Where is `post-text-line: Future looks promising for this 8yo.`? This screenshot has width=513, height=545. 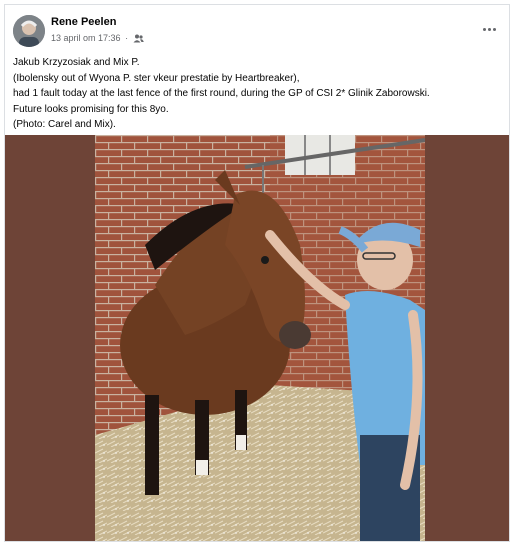 post-text-line: Future looks promising for this 8yo. is located at coordinates (91, 109).